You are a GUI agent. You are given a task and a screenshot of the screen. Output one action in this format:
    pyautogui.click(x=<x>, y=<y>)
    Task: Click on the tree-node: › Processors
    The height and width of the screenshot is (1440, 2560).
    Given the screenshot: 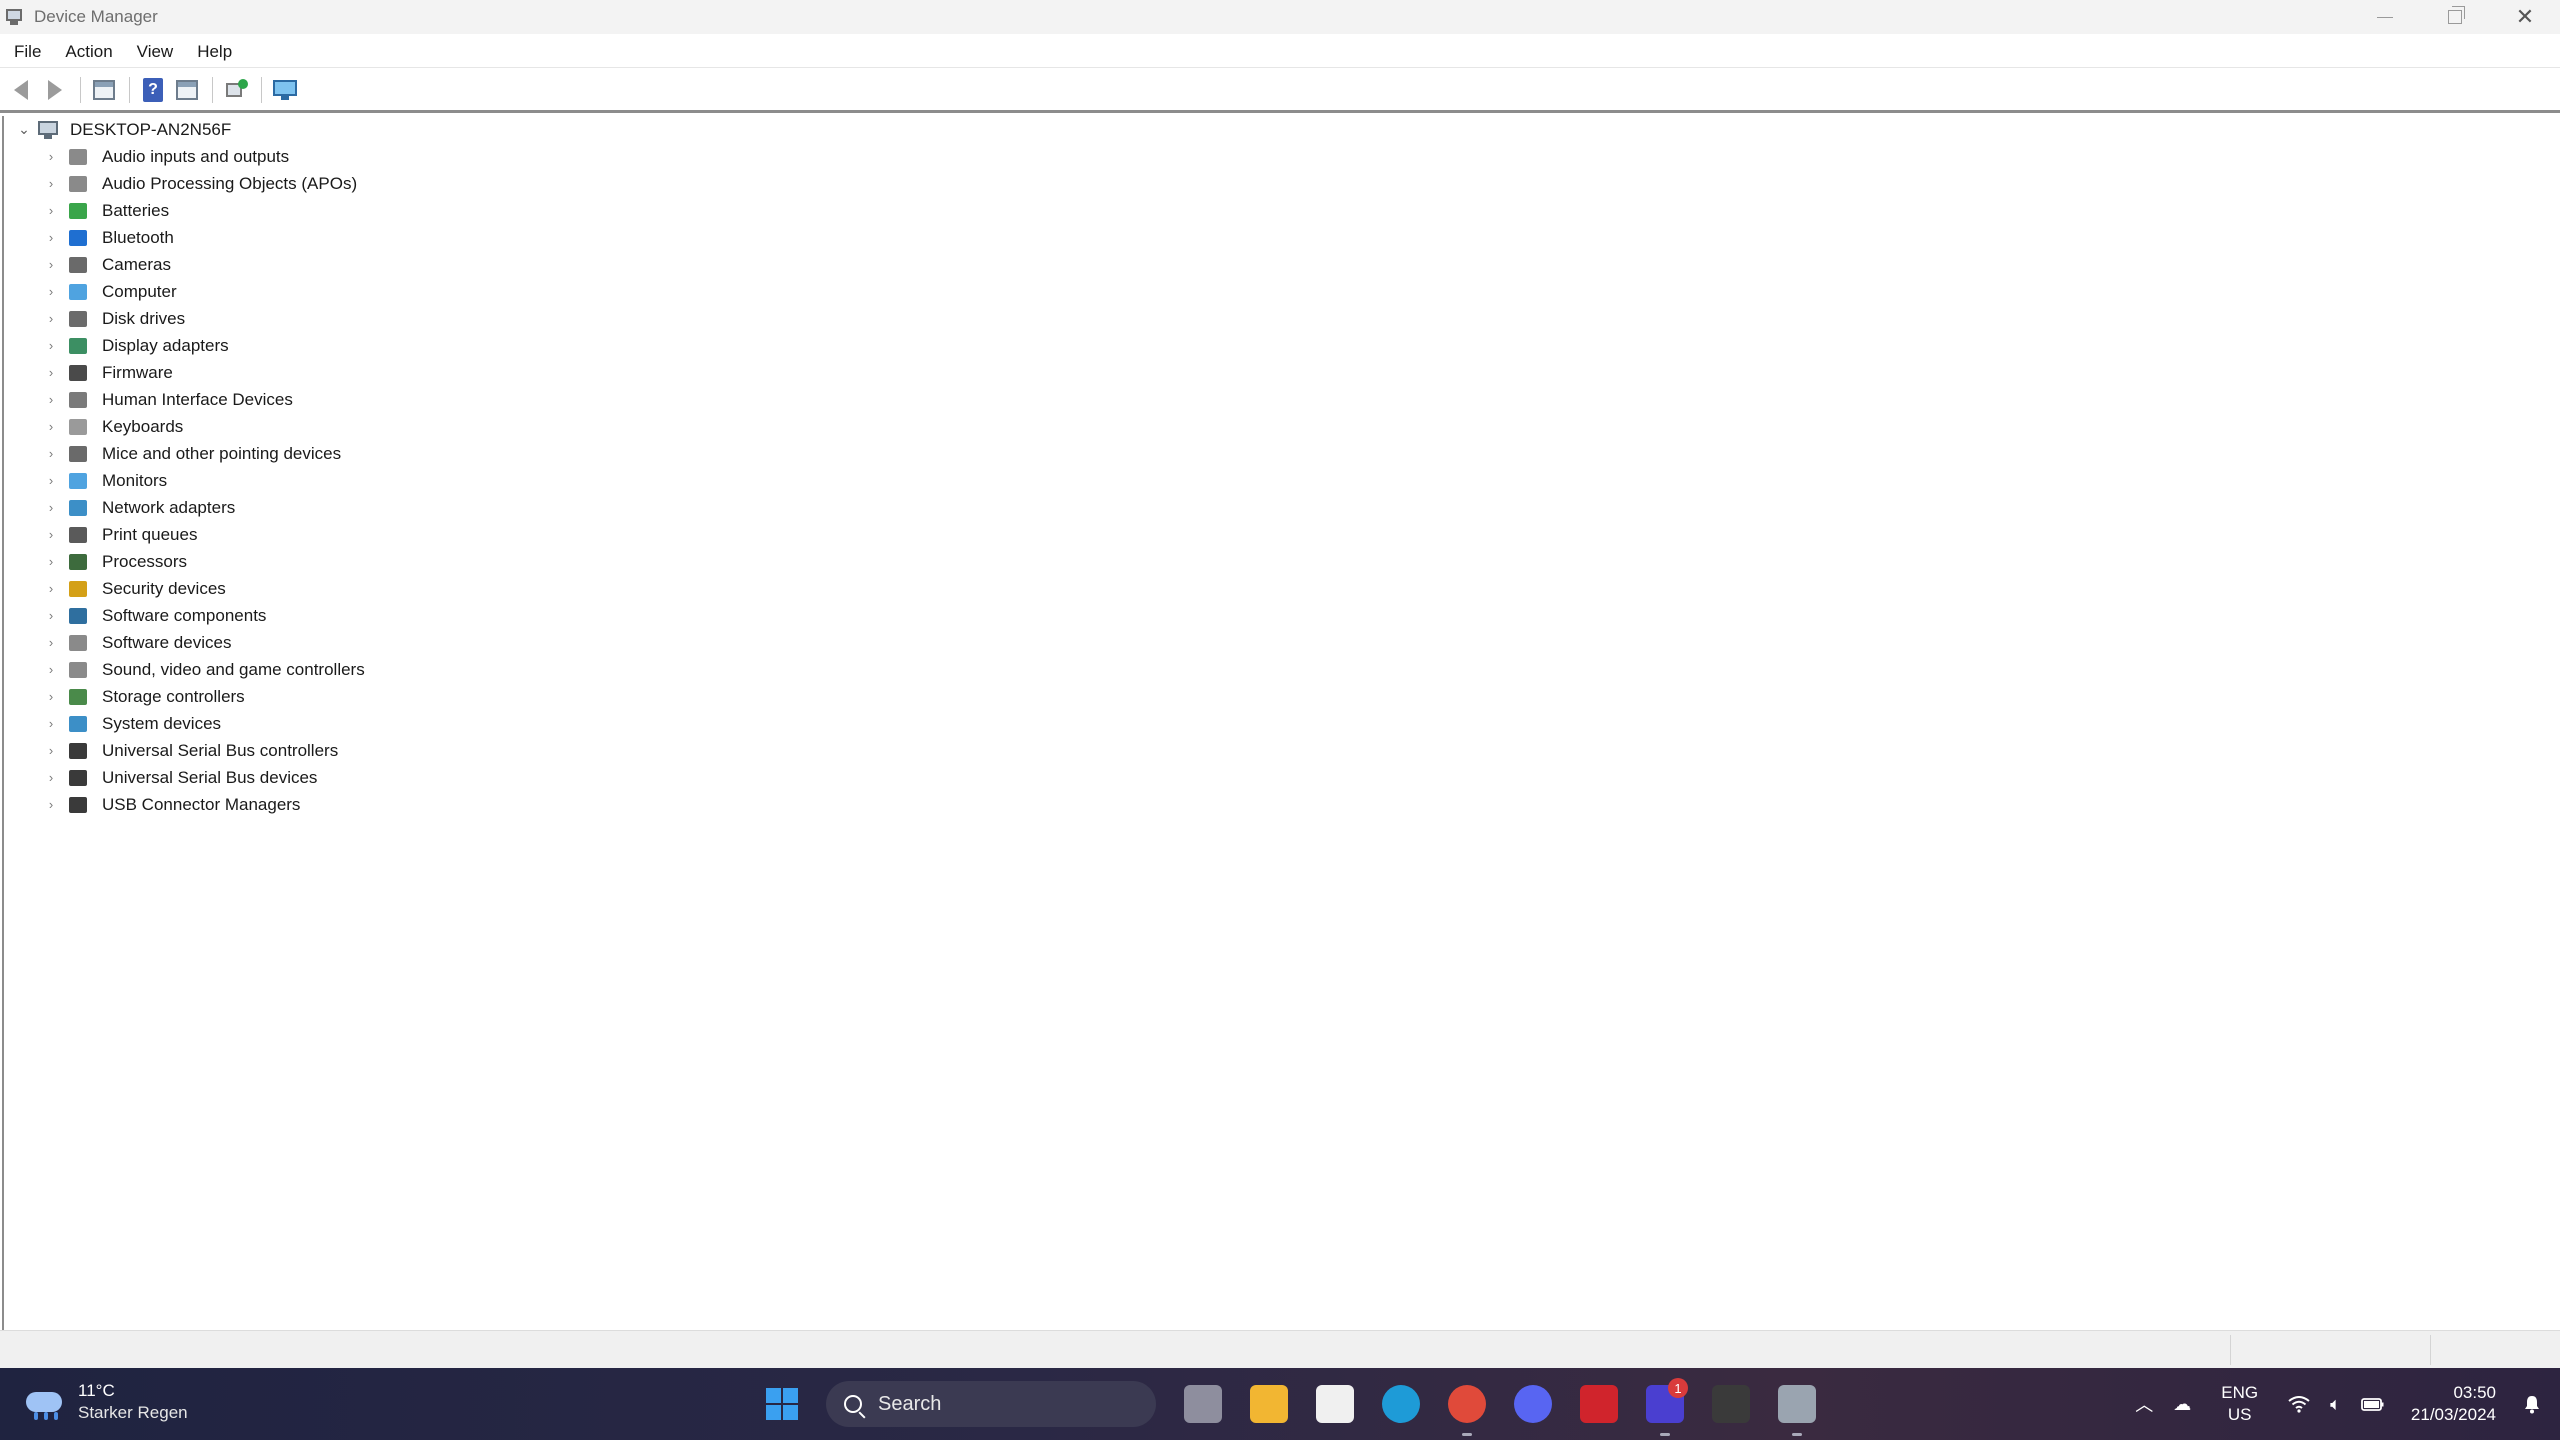 What is the action you would take?
    pyautogui.click(x=203, y=561)
    